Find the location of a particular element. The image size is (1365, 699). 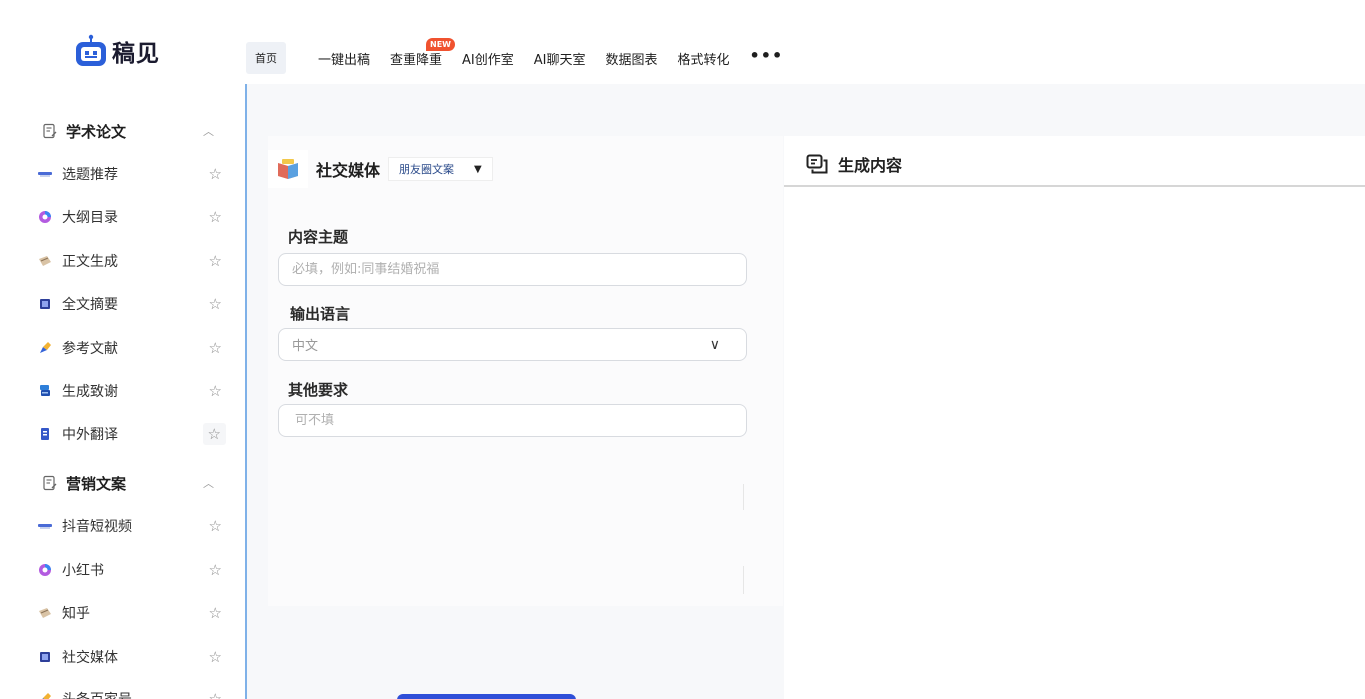

language-select-value: 中文 is located at coordinates (305, 346).